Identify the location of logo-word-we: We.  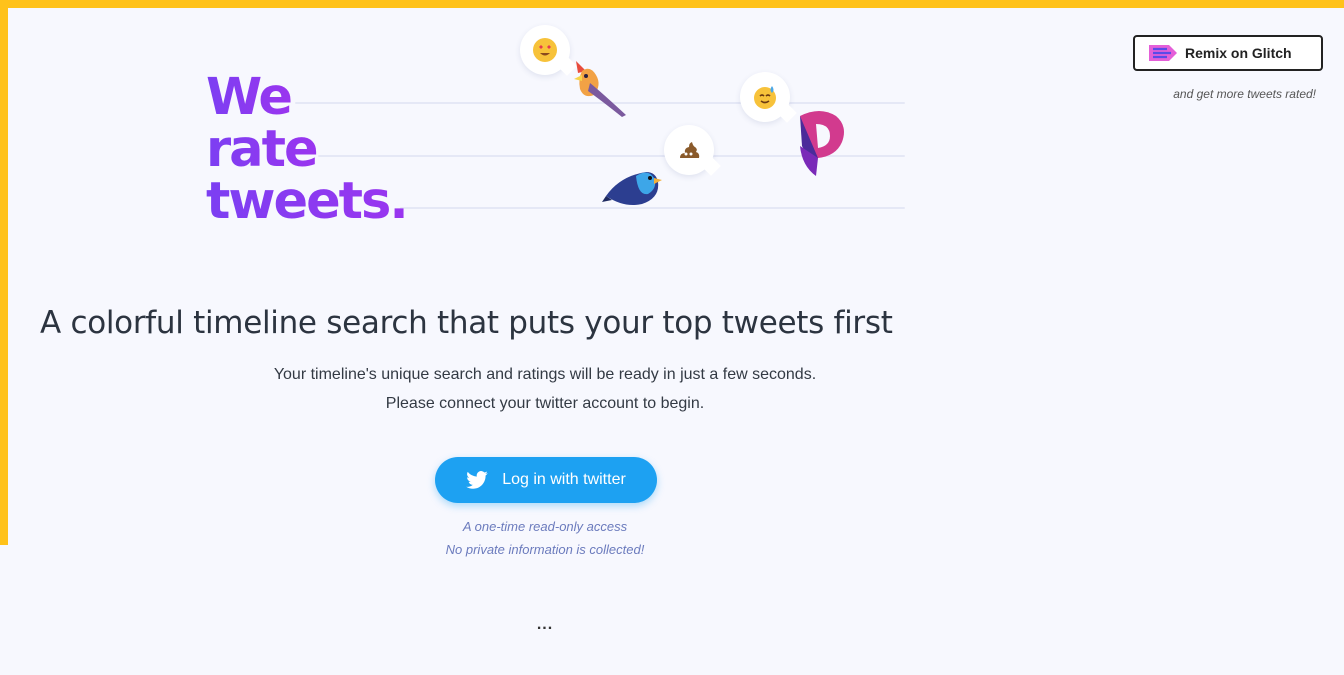
(249, 97).